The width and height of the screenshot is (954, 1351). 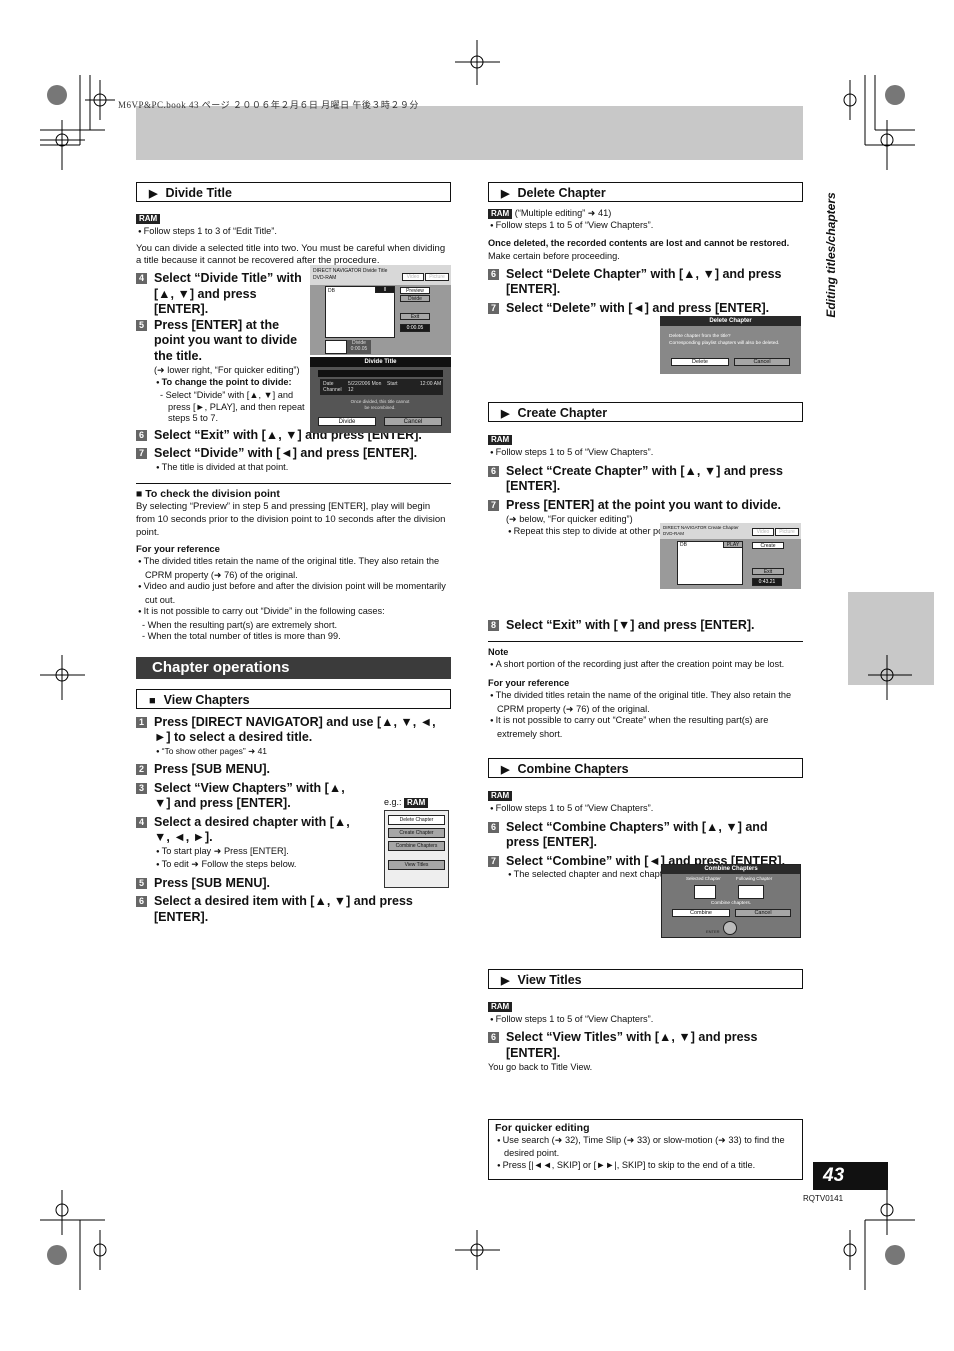 I want to click on screen-title: DIRECT NAVIGATOR Create Chapter, so click(x=701, y=527).